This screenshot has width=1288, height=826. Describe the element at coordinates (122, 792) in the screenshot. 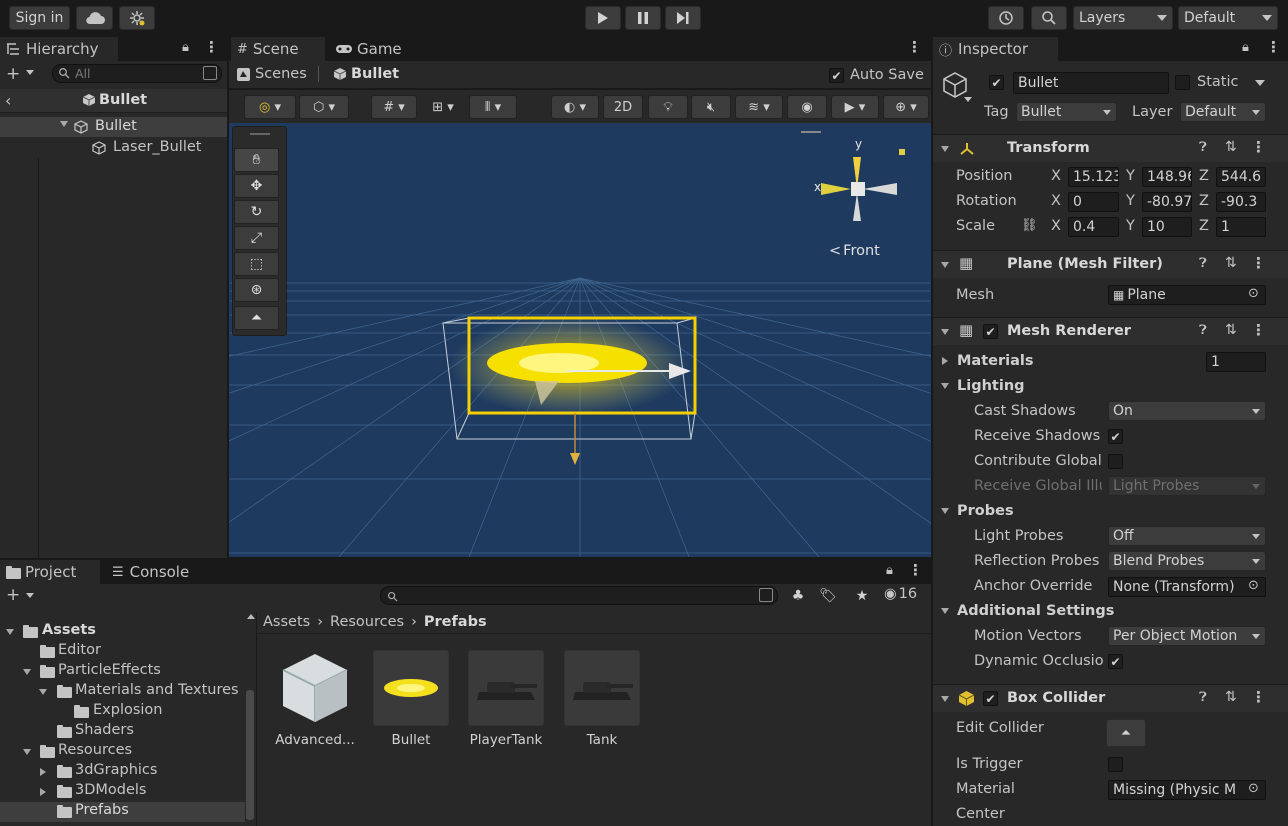

I see `tree-item-3dmodels: 3DModels` at that location.